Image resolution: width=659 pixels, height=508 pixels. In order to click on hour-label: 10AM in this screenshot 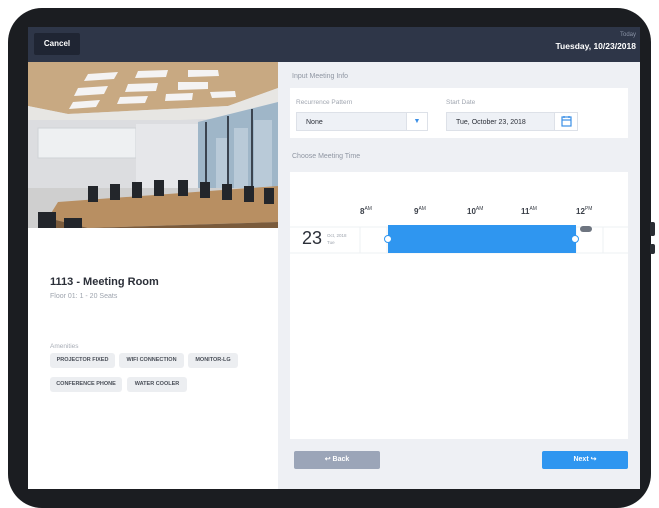, I will do `click(475, 211)`.